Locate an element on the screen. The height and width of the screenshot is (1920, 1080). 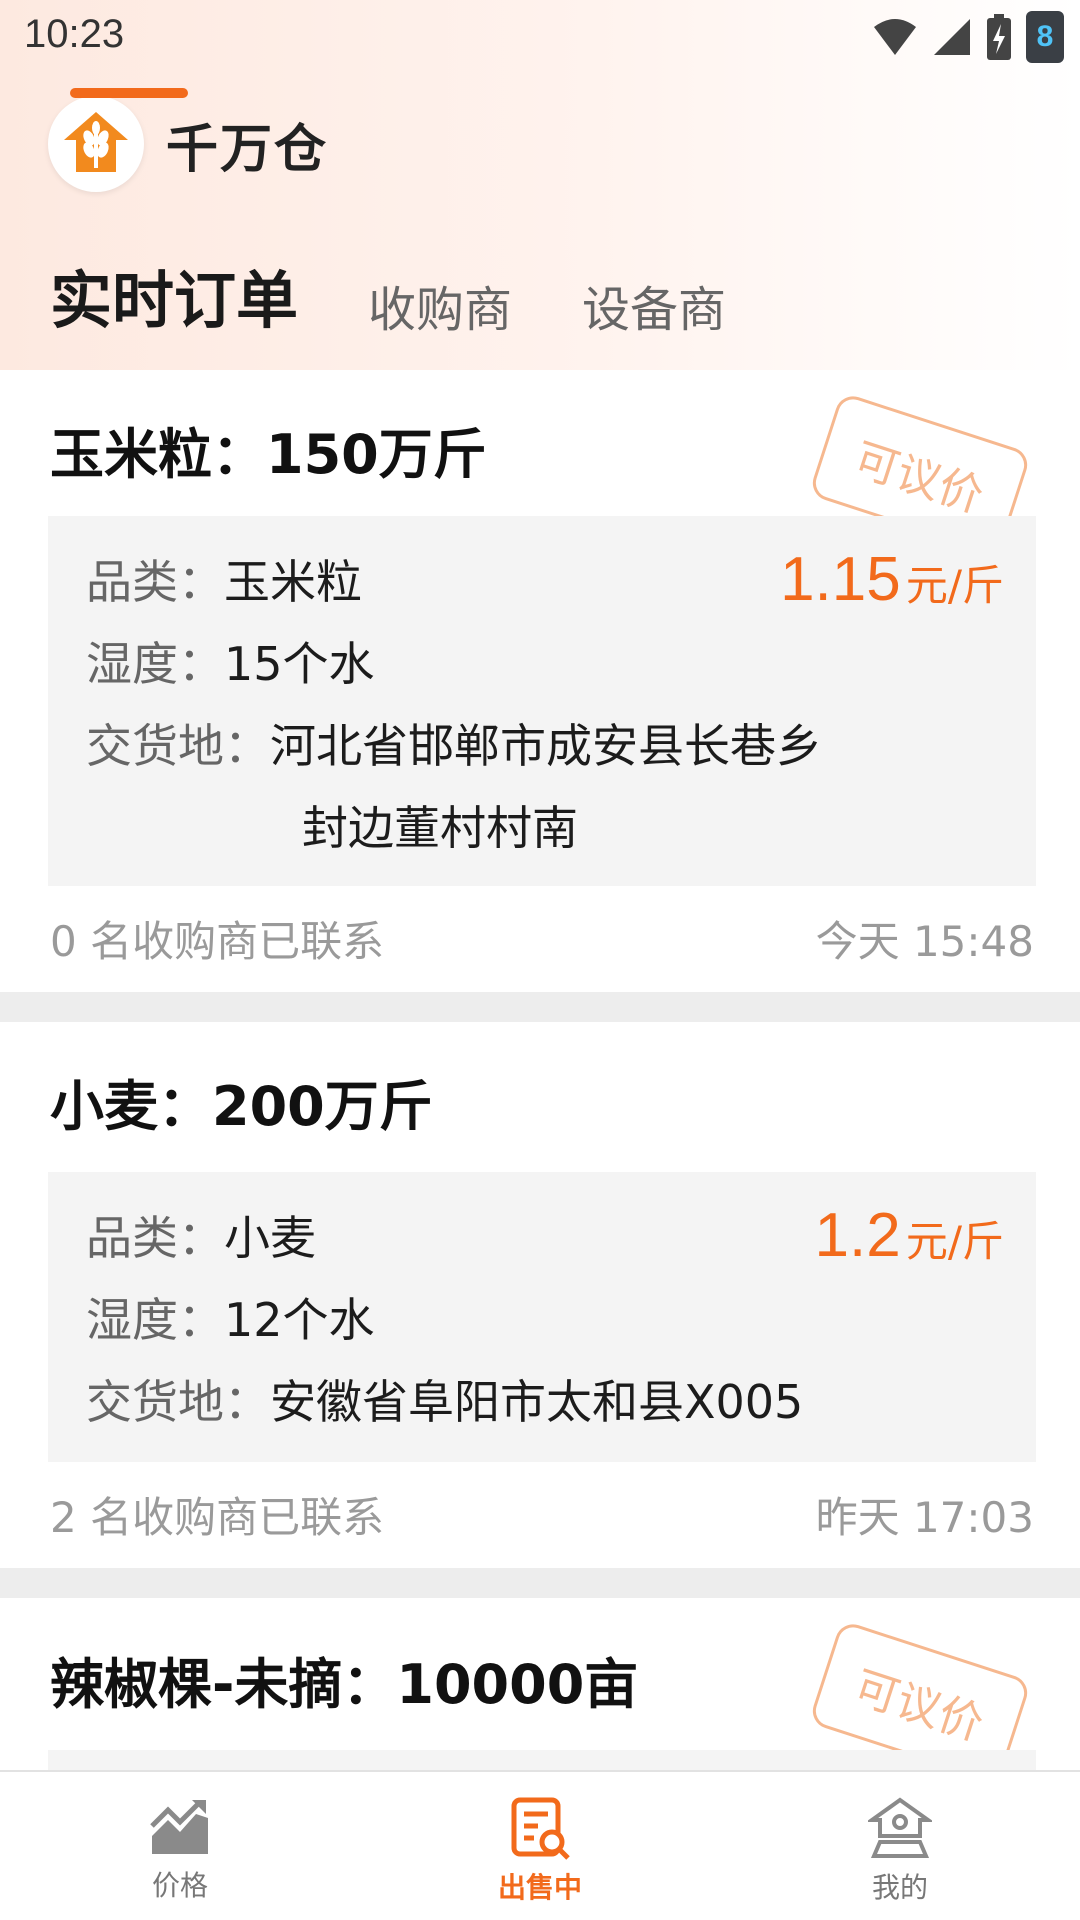
category-value: 玉米粒 is located at coordinates (293, 582).